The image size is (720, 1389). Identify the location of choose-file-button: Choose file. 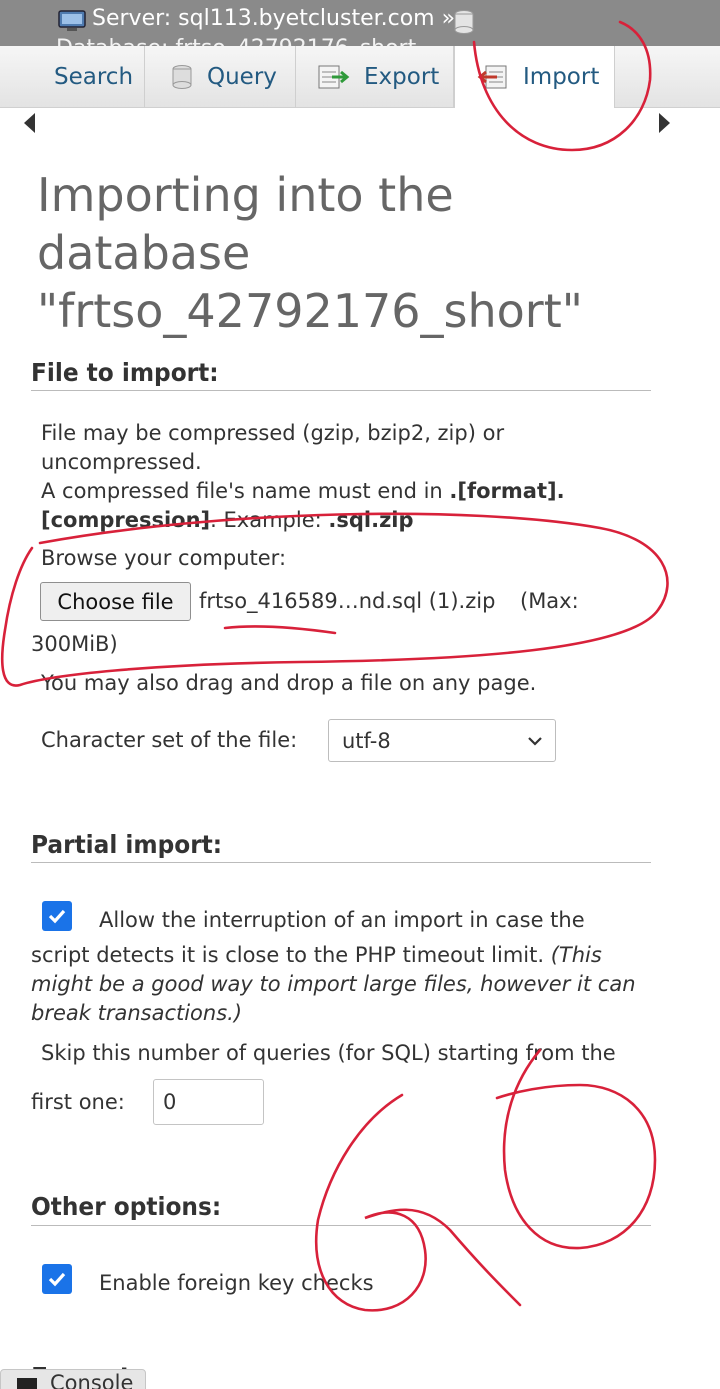
(115, 601).